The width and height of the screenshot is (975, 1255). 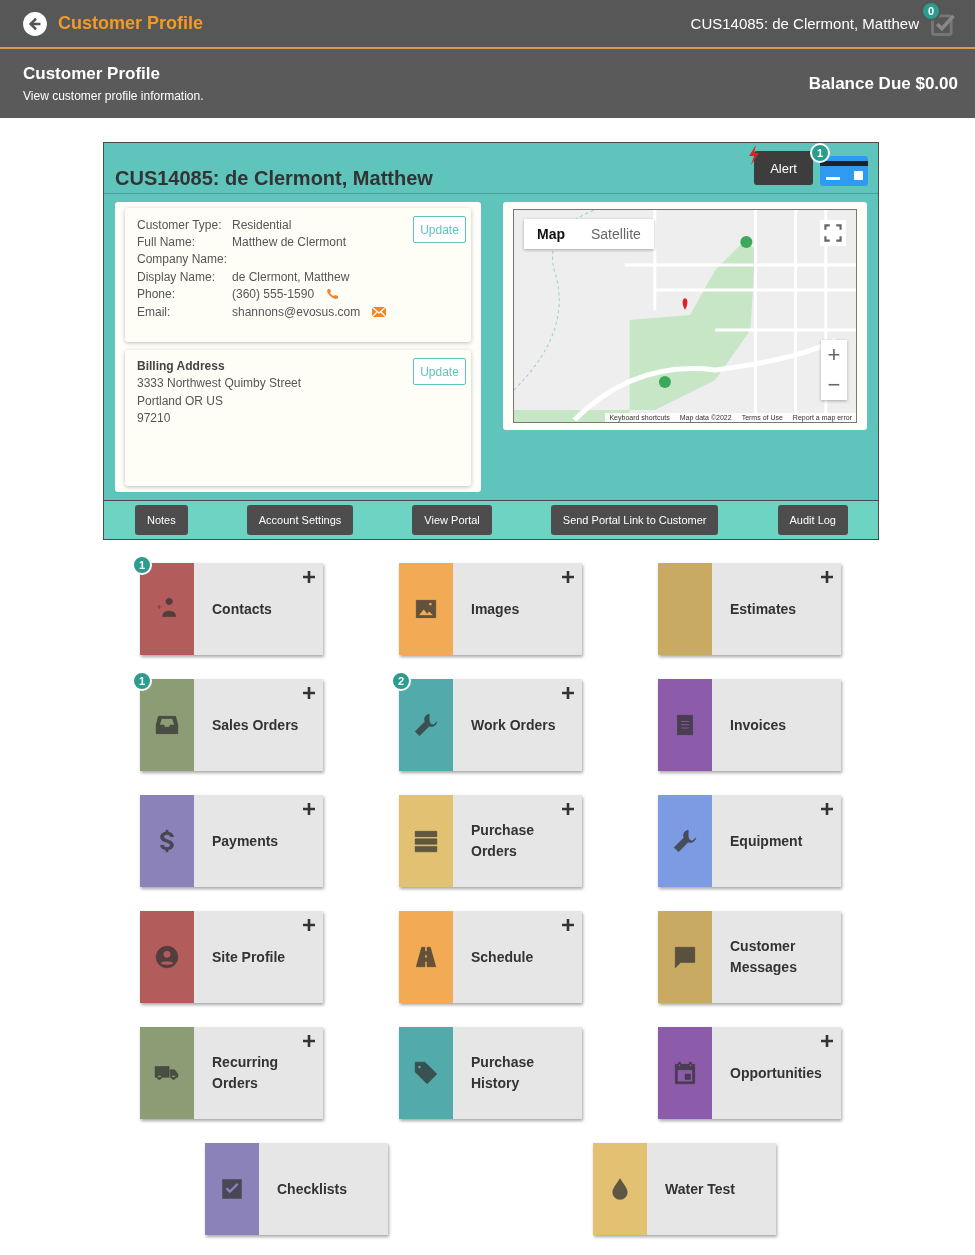 I want to click on address-line: Portland OR US, so click(x=181, y=401).